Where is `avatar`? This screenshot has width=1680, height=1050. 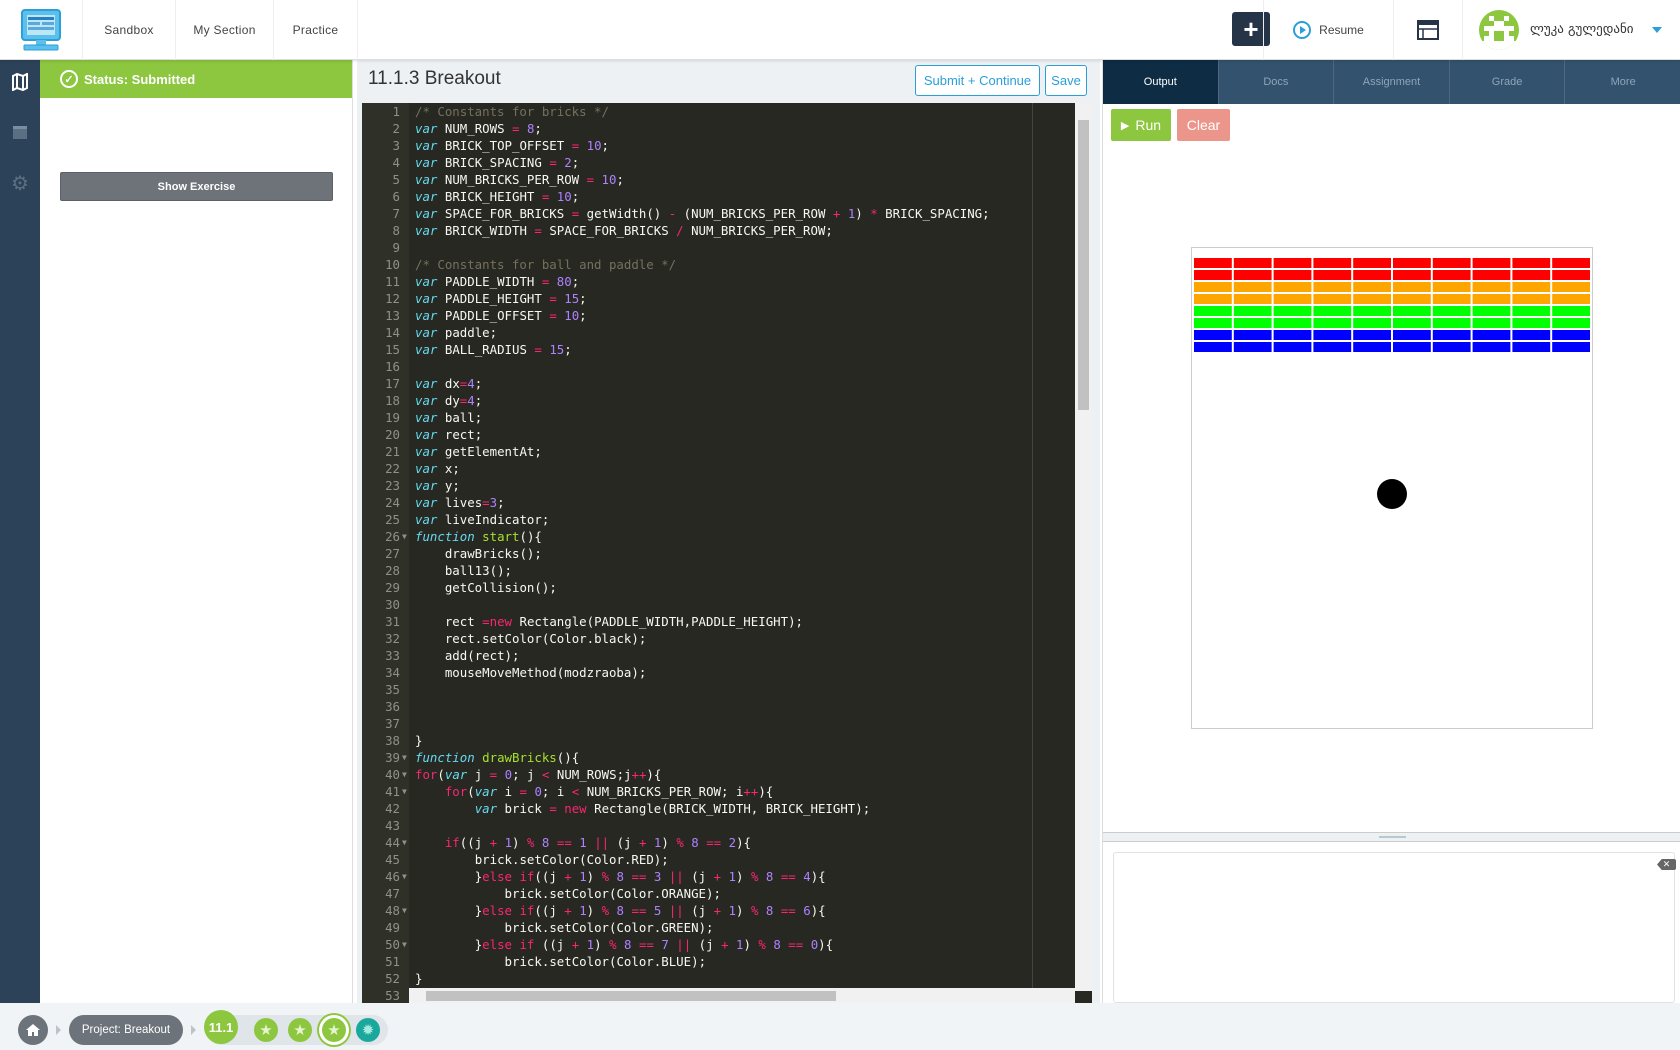
avatar is located at coordinates (1499, 30).